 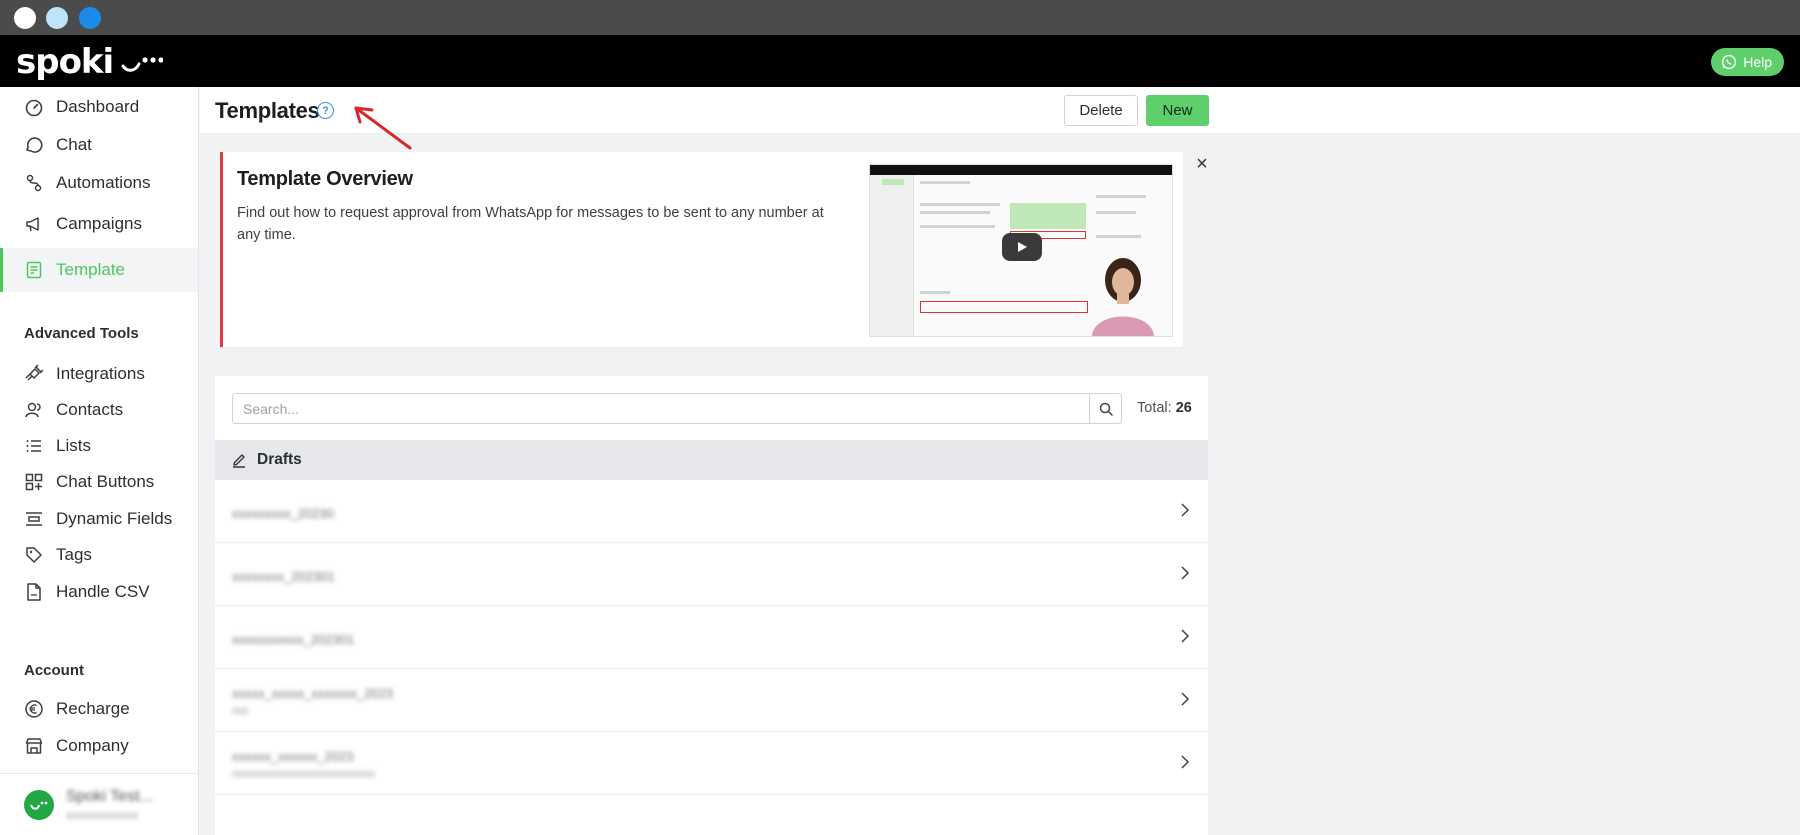 I want to click on sidebar-item-handle-csv: Handle CSV, so click(x=99, y=592).